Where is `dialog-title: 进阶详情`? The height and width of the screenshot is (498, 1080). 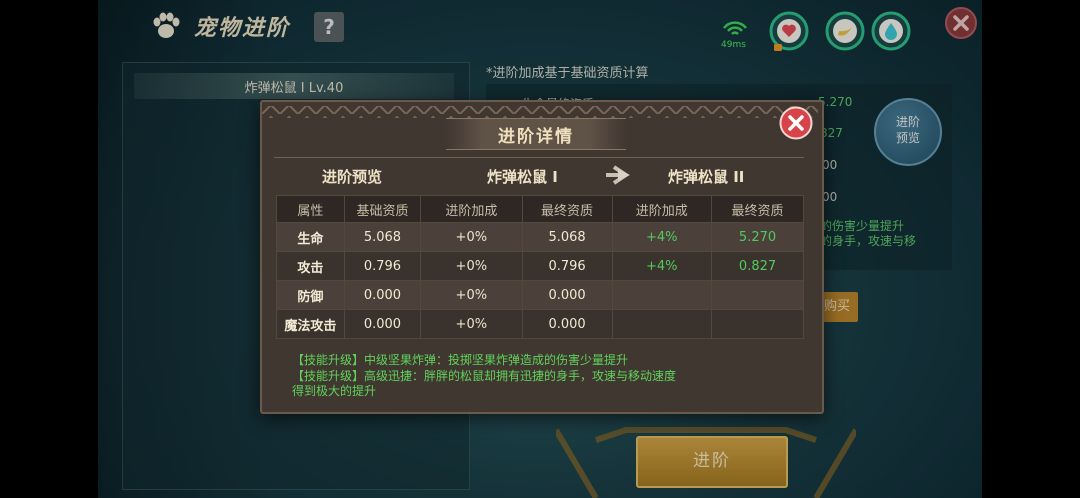
dialog-title: 进阶详情 is located at coordinates (536, 137).